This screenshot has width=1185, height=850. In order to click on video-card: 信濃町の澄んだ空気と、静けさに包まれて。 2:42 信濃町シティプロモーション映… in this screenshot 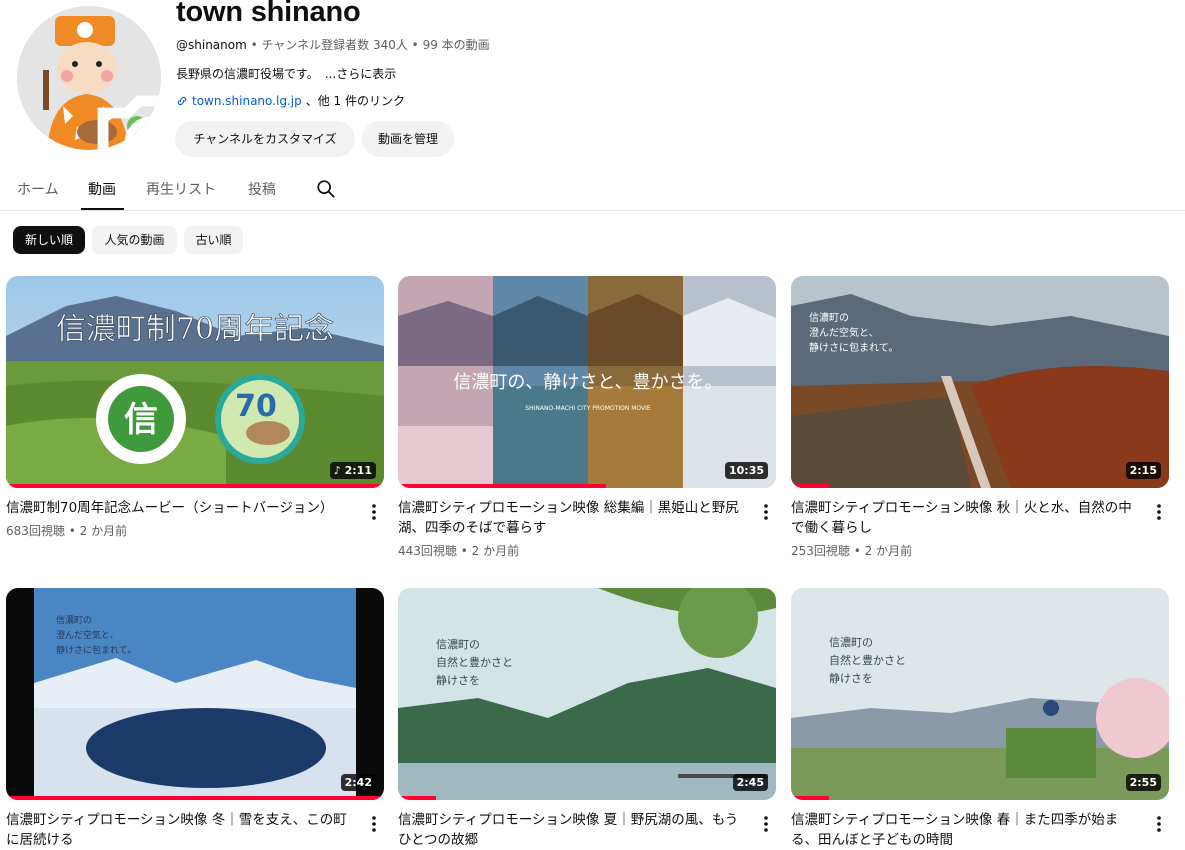, I will do `click(195, 718)`.